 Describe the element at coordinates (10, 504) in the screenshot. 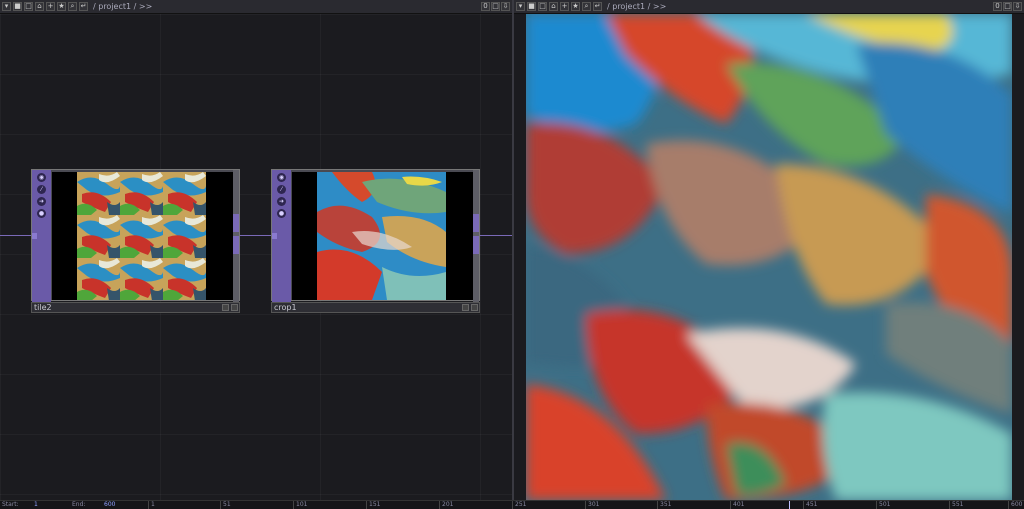

I see `start-label: Start:` at that location.